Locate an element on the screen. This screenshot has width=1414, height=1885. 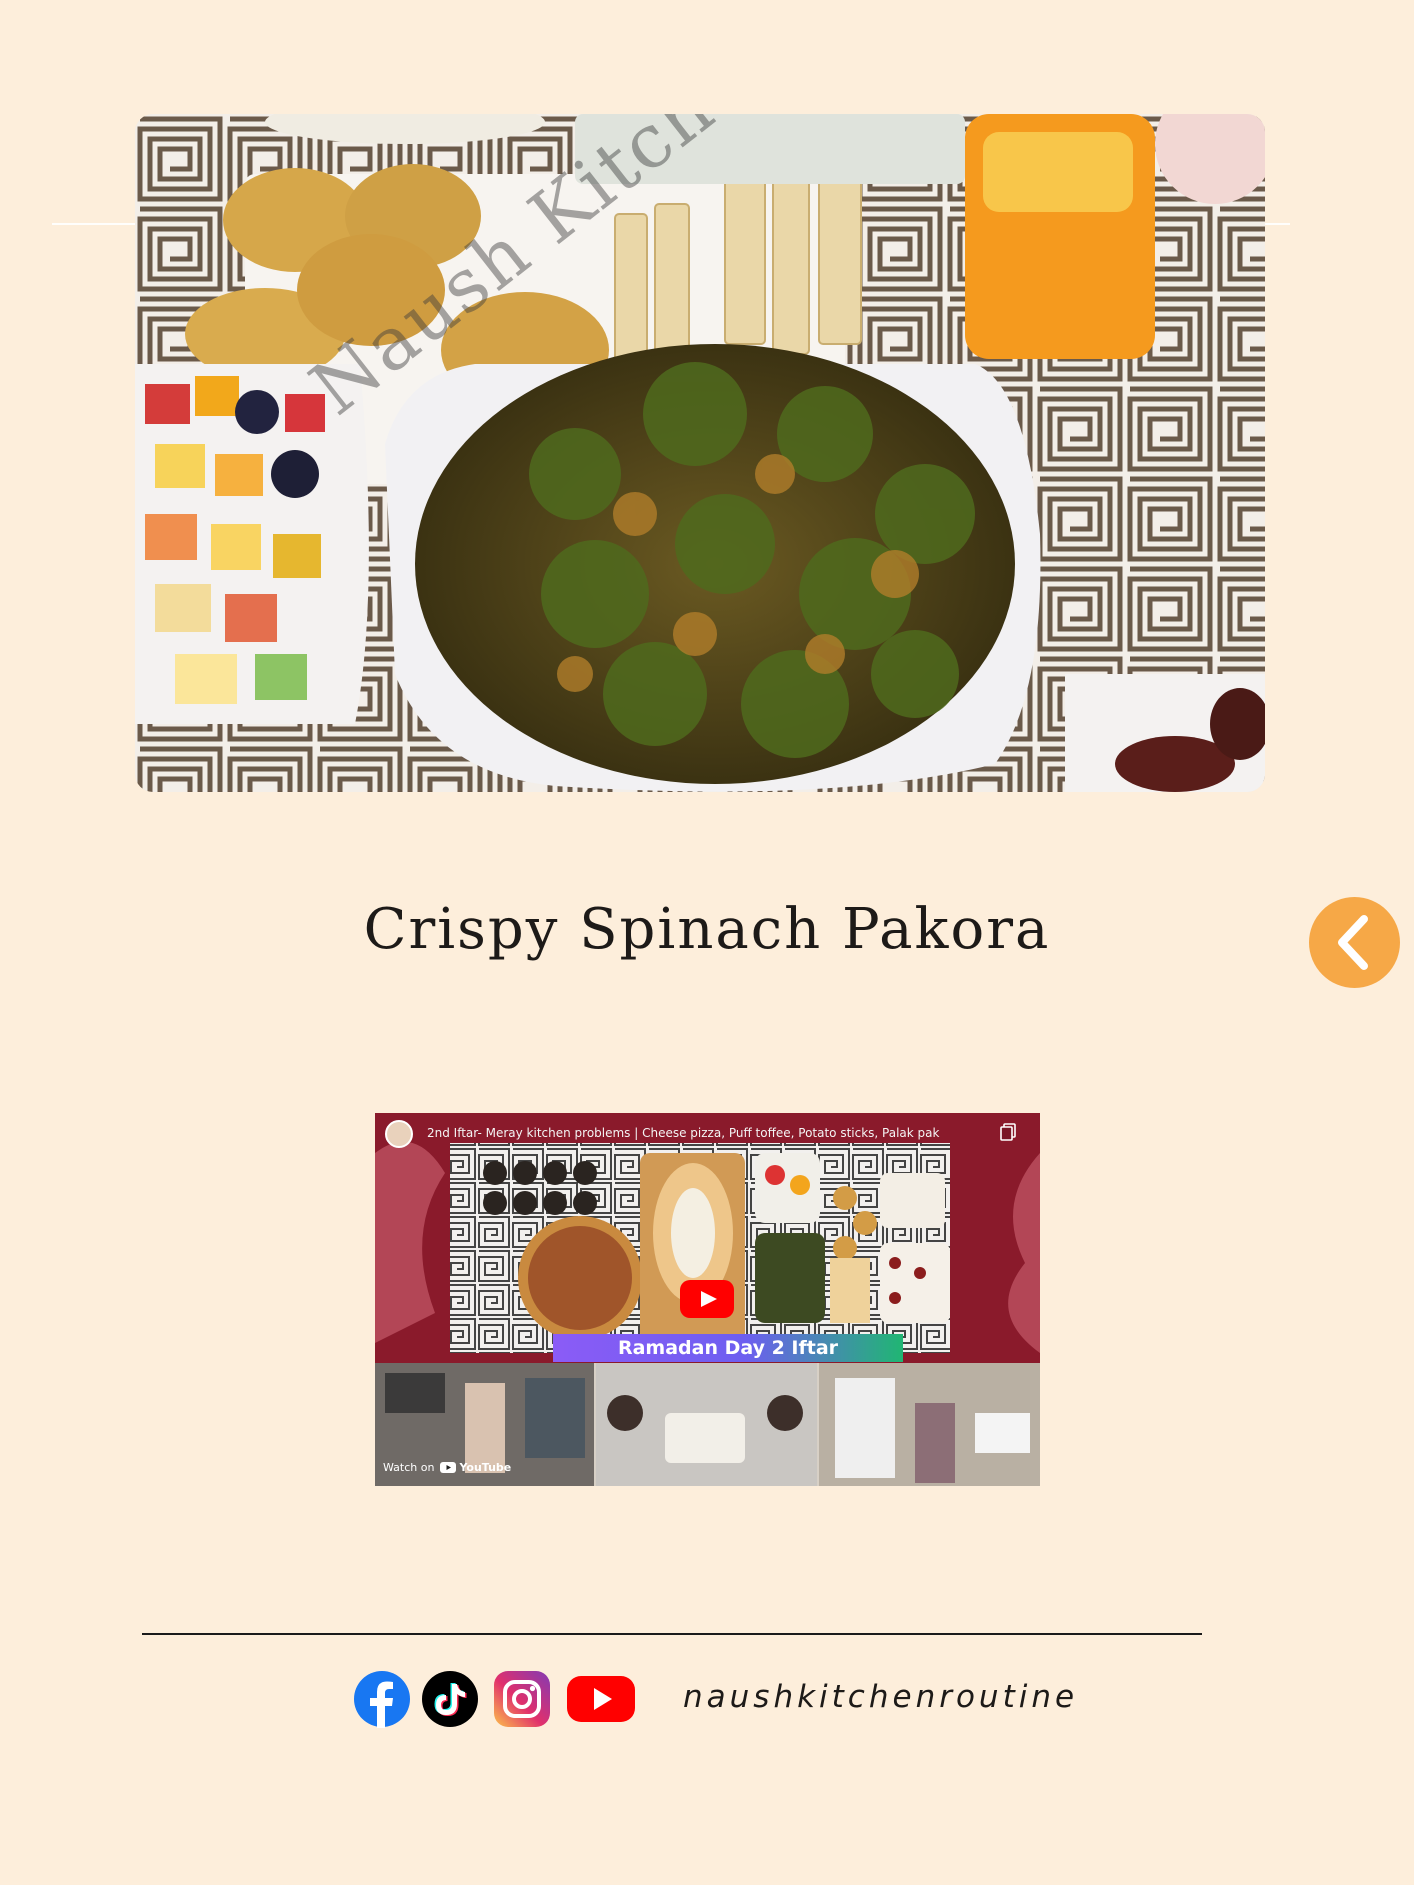
channel-avatar is located at coordinates (399, 1134).